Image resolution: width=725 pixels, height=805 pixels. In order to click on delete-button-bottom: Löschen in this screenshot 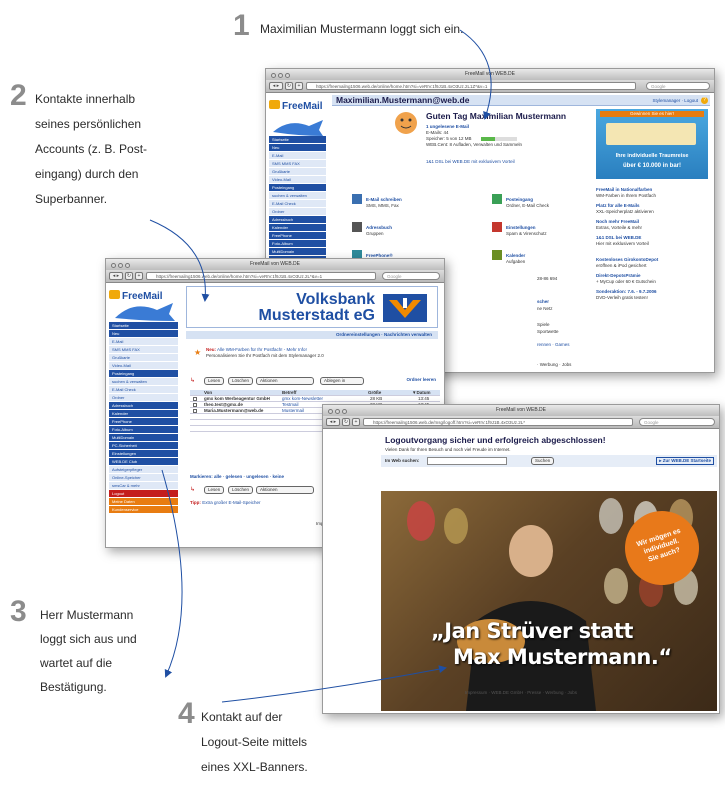, I will do `click(241, 490)`.